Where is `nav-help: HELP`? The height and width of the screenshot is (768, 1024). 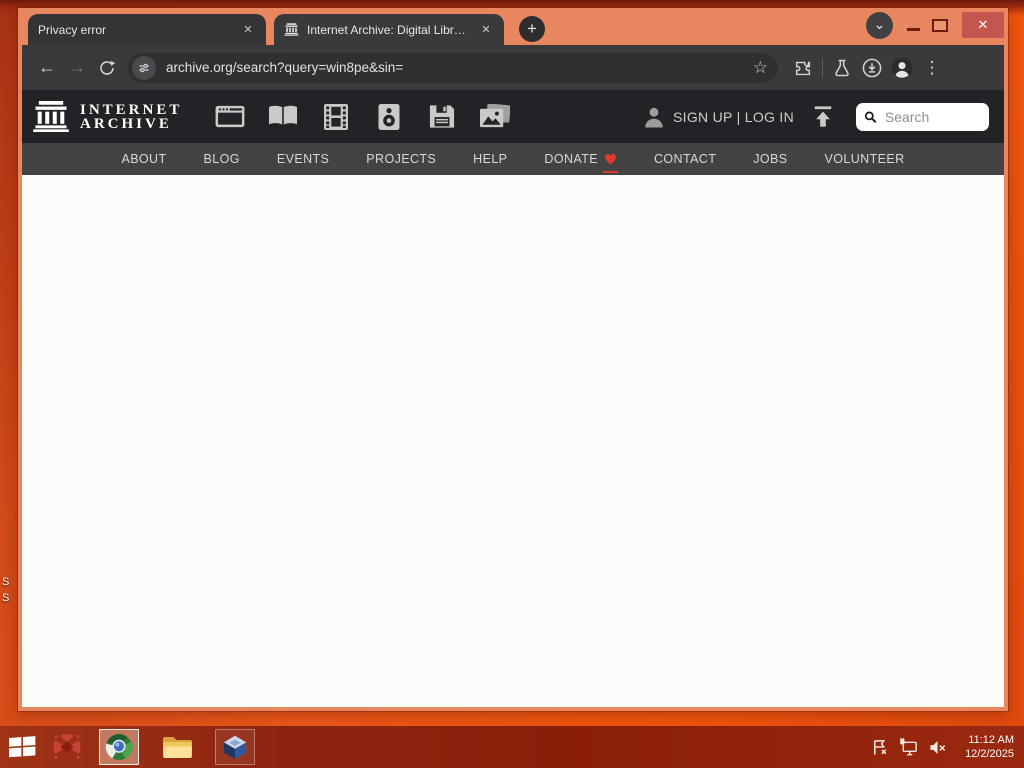 nav-help: HELP is located at coordinates (490, 159).